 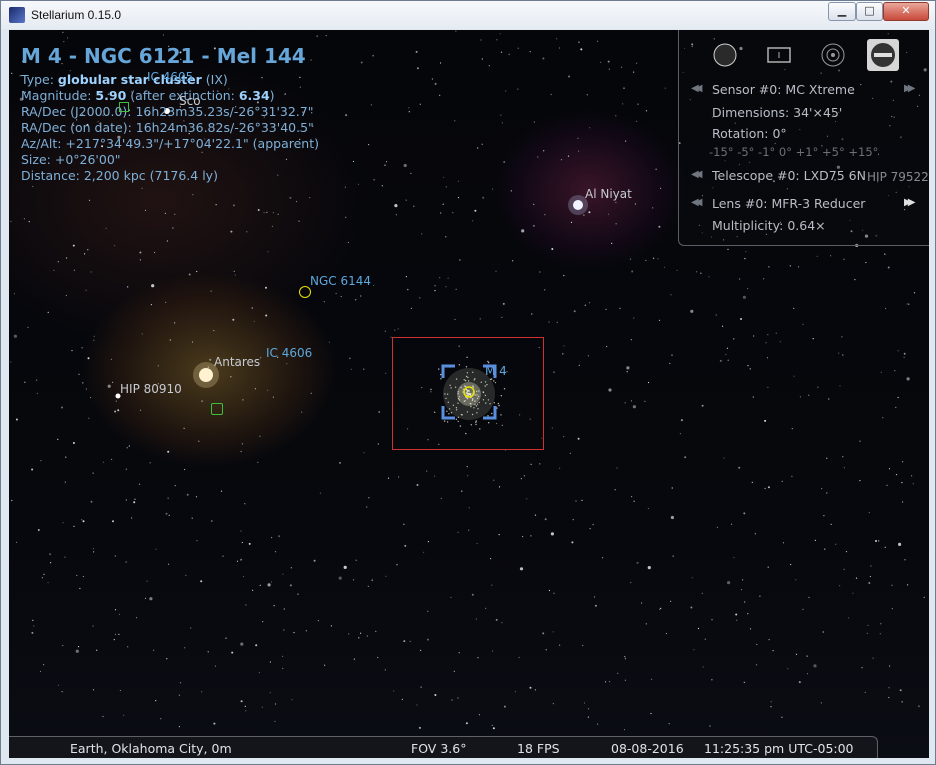 What do you see at coordinates (911, 89) in the screenshot?
I see `sensor-next-arrow: ▶▶` at bounding box center [911, 89].